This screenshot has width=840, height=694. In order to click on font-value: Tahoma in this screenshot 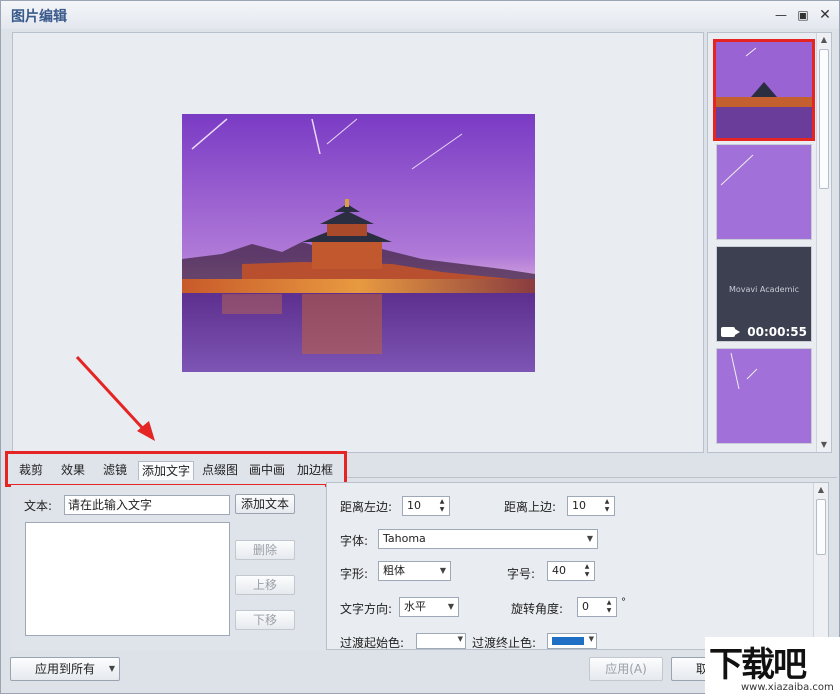, I will do `click(404, 538)`.